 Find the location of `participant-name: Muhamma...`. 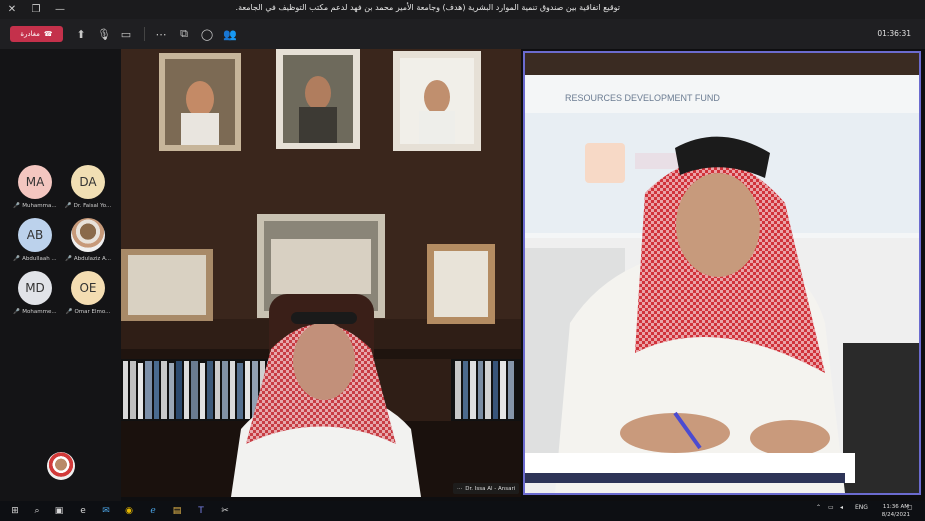

participant-name: Muhamma... is located at coordinates (39, 206).